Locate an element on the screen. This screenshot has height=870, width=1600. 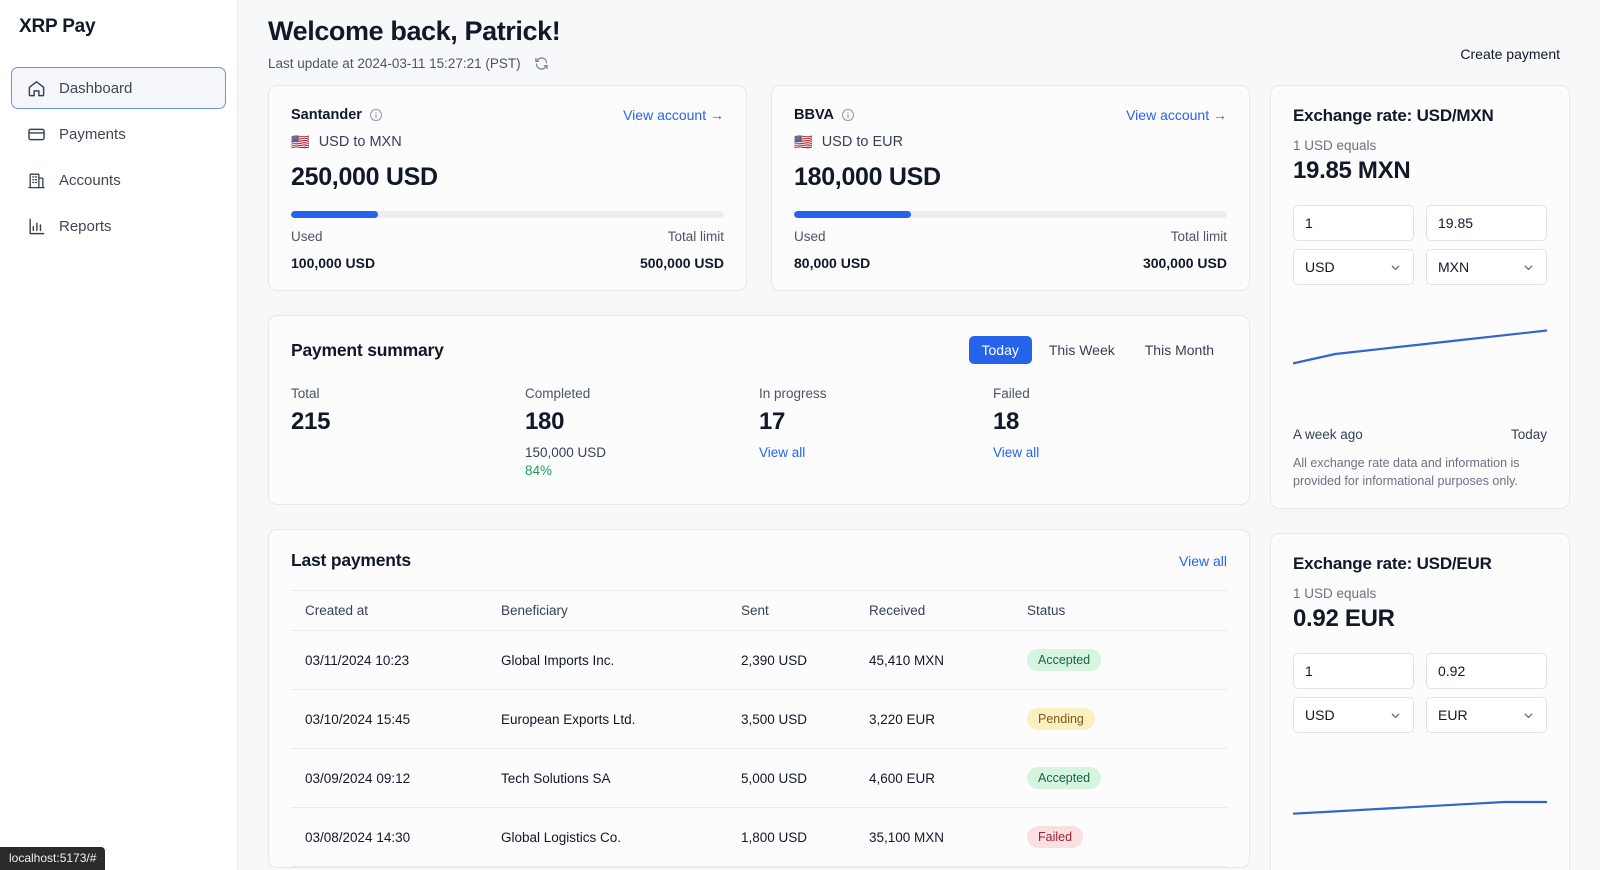
account-name-wrap: Santander is located at coordinates (337, 115).